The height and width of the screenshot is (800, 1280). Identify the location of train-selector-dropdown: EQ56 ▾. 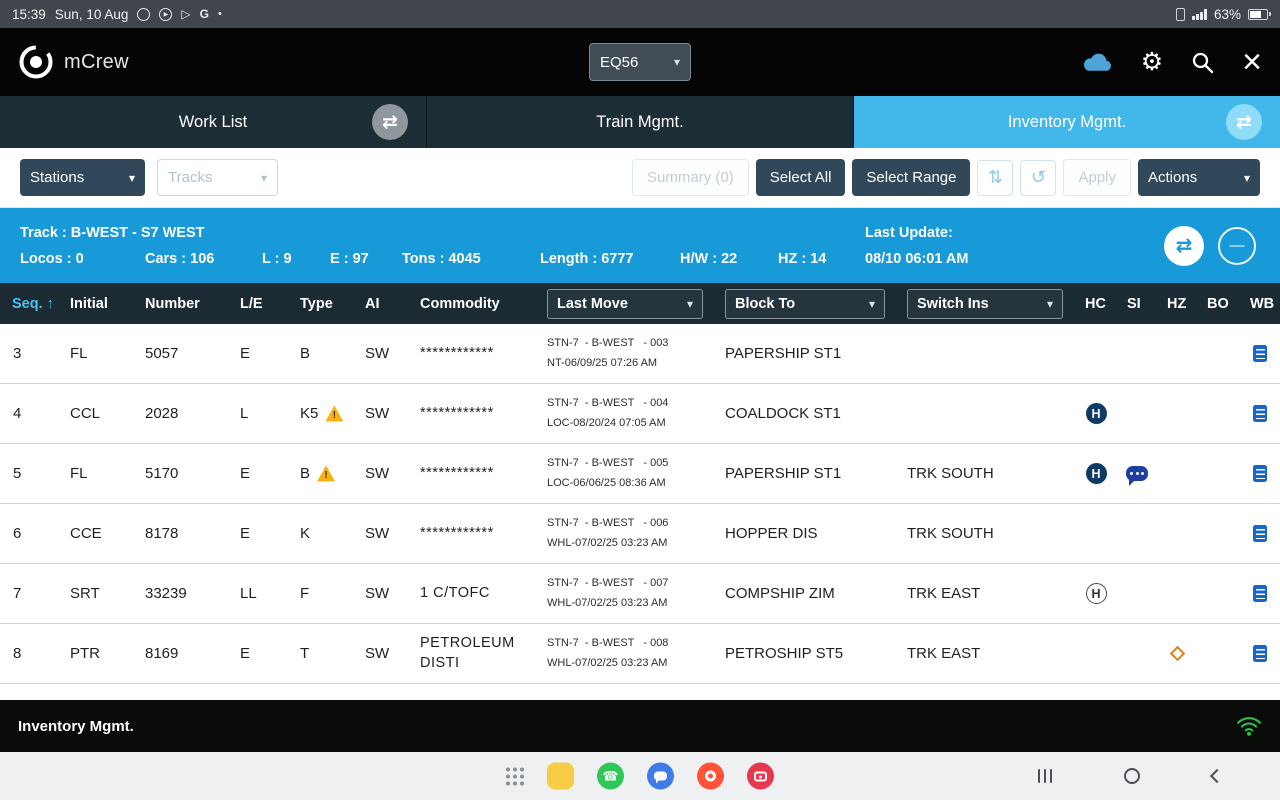
(640, 62).